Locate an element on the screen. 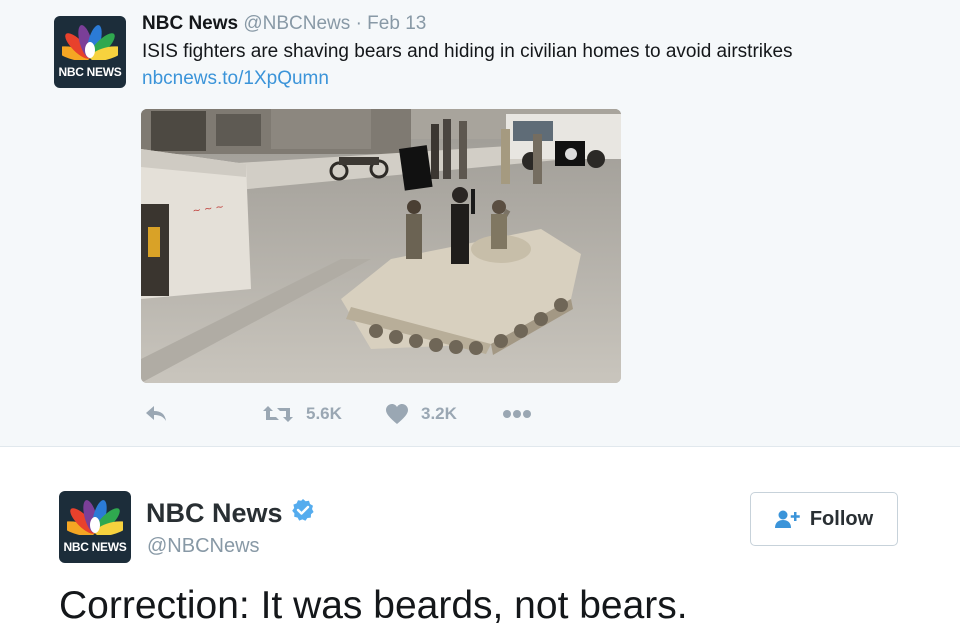 The image size is (960, 640). tweet-text: Correction: It was beards, not bears. is located at coordinates (373, 605).